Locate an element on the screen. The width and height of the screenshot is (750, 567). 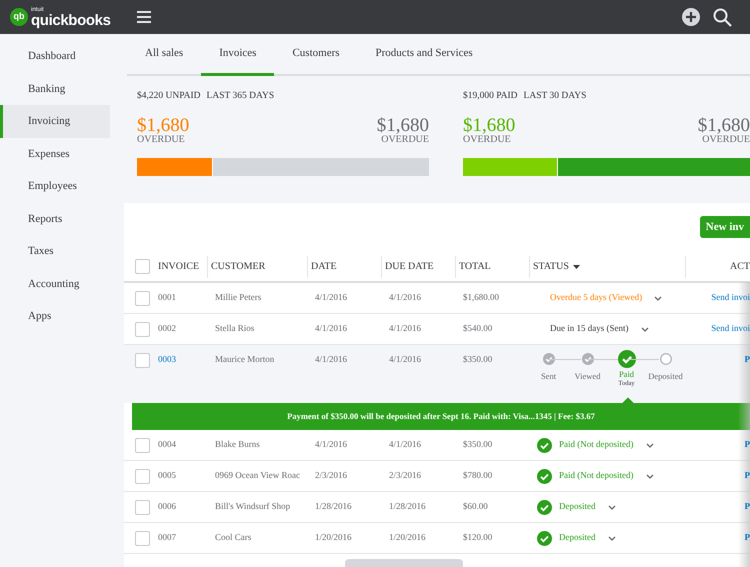
table-cell-text: Stella Rios is located at coordinates (235, 329).